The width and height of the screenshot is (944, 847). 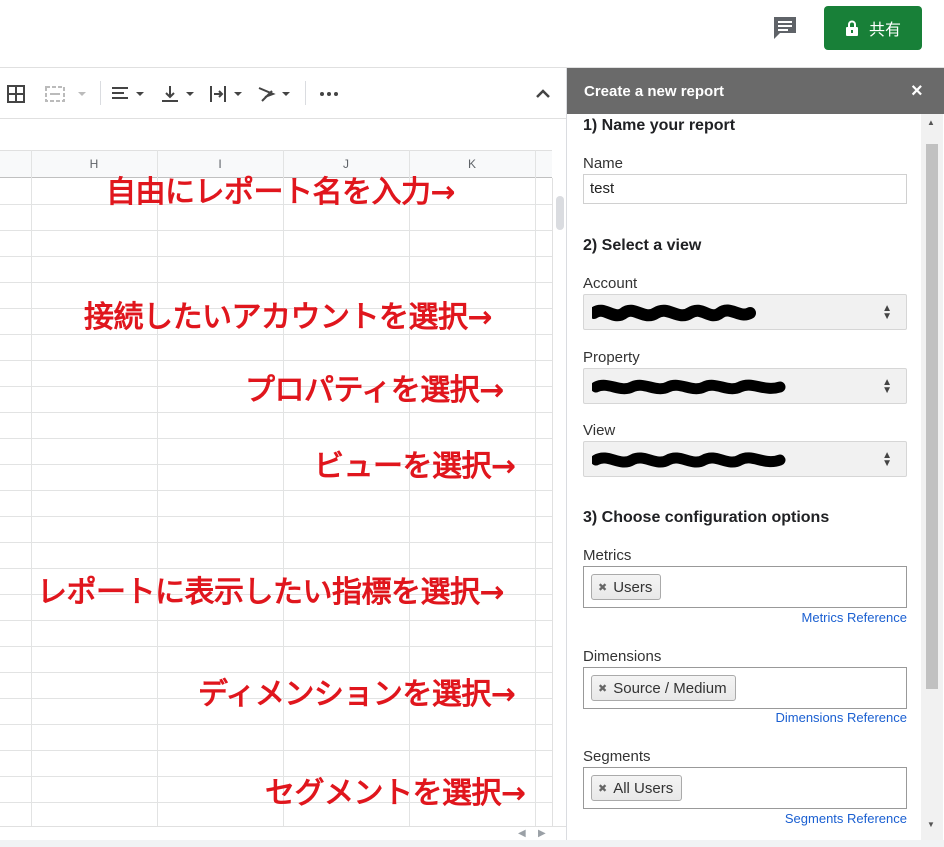 I want to click on top-bar: 共有, so click(x=472, y=34).